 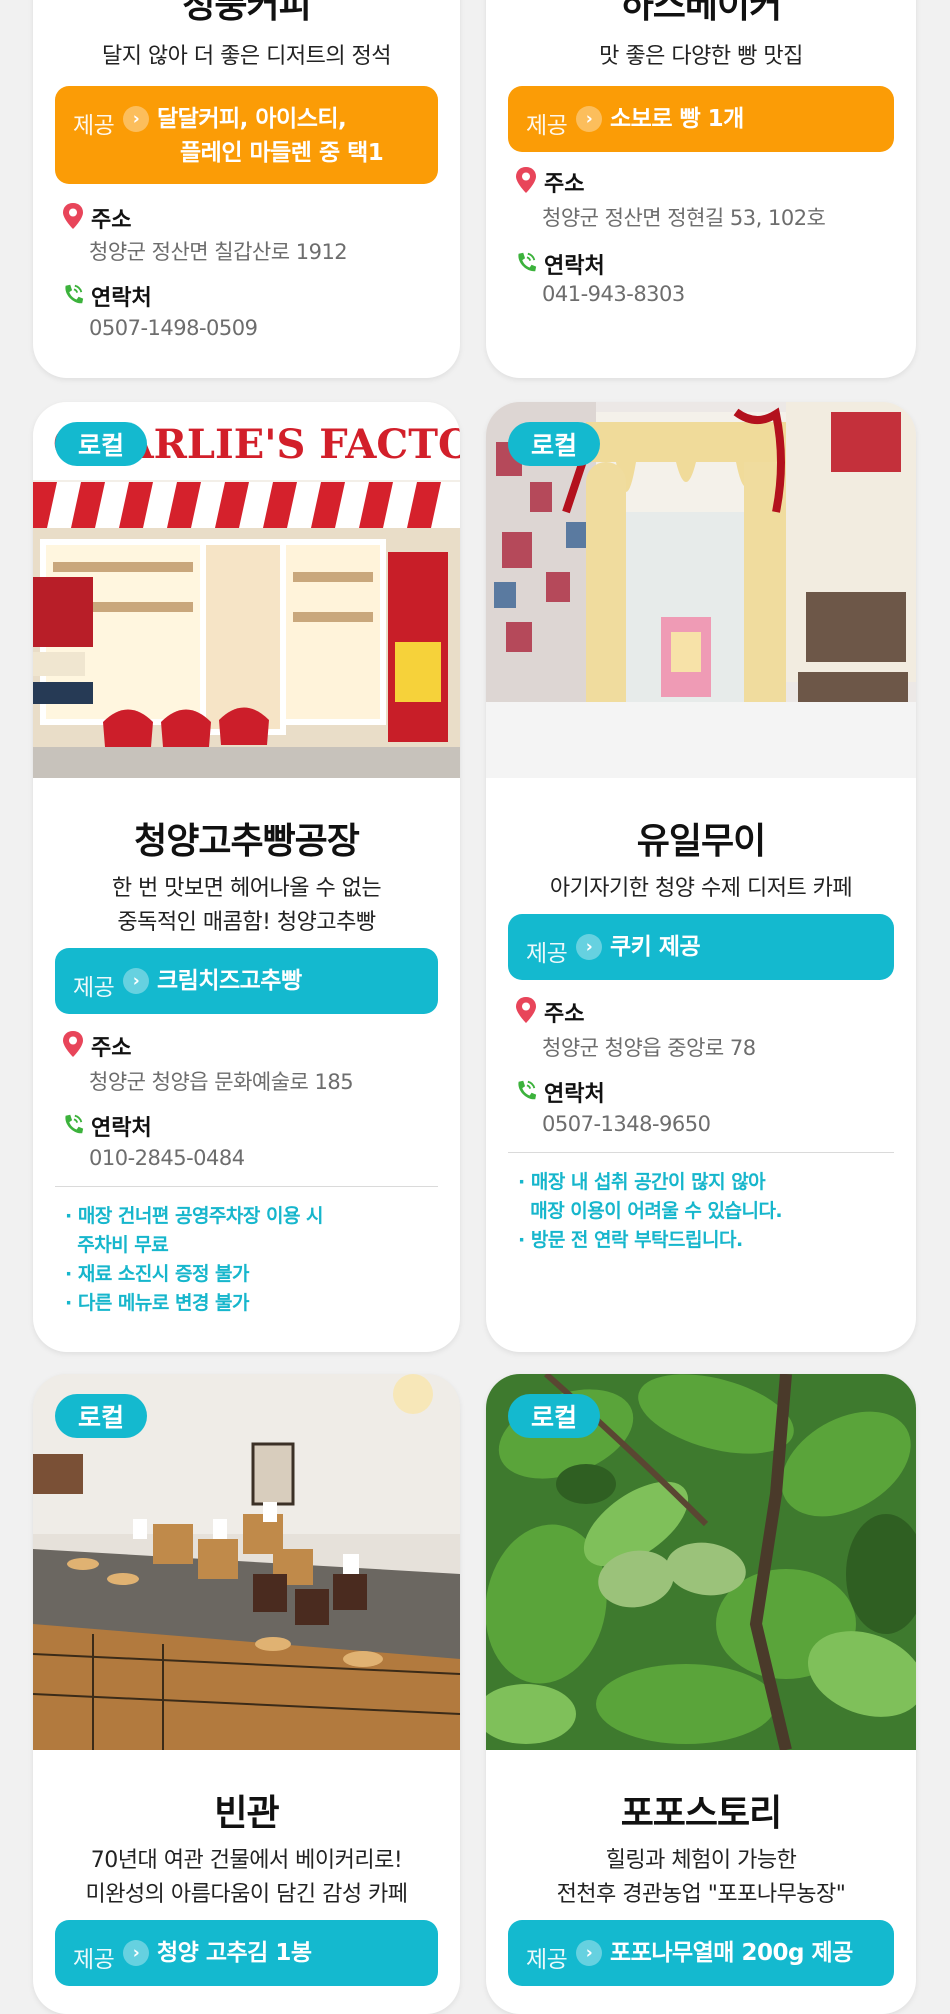 What do you see at coordinates (246, 888) in the screenshot?
I see `subtitle-line: 한 번 맛보면 헤어나올 수 없는` at bounding box center [246, 888].